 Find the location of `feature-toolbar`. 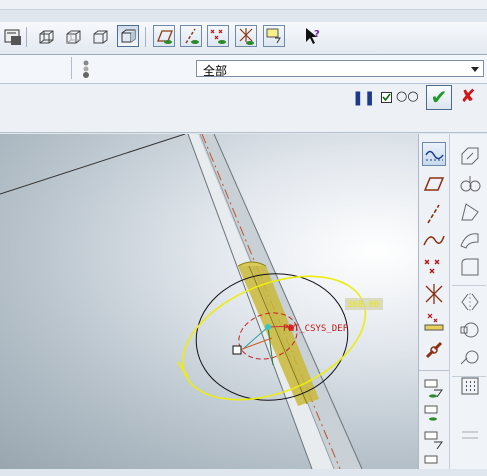

feature-toolbar is located at coordinates (468, 301).